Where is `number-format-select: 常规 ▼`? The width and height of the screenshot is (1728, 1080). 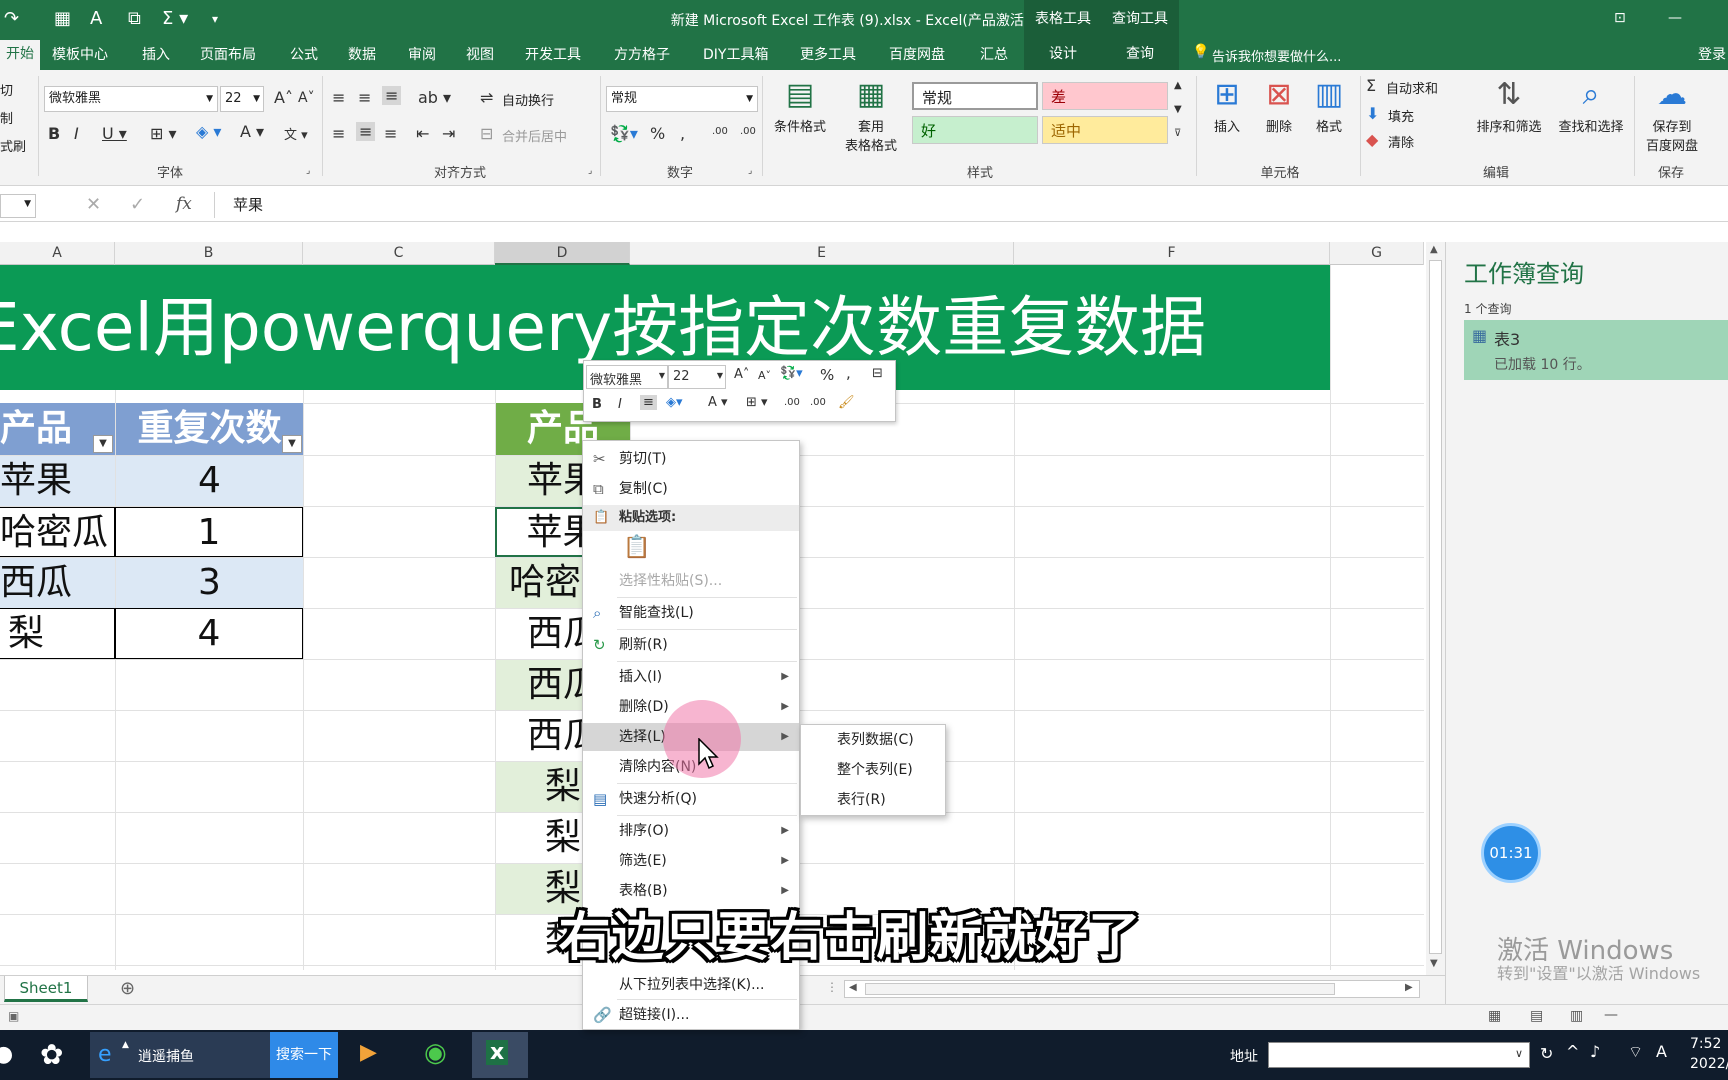
number-format-select: 常规 ▼ is located at coordinates (682, 99).